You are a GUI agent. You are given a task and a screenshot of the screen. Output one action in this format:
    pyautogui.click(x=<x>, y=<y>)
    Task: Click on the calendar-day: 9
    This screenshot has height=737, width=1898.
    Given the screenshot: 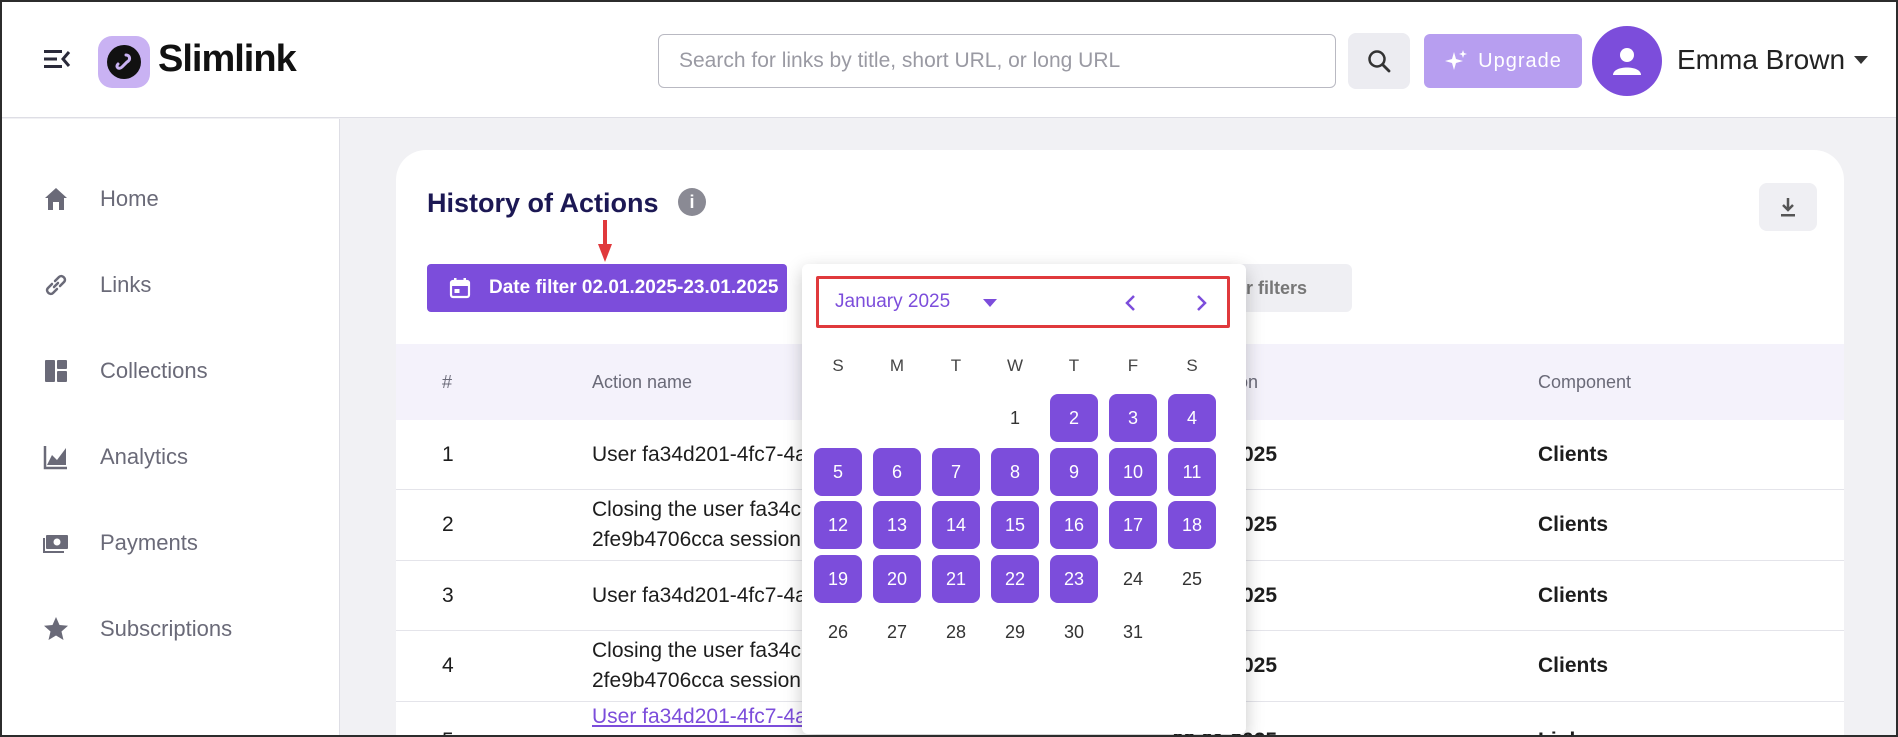 What is the action you would take?
    pyautogui.click(x=1074, y=472)
    